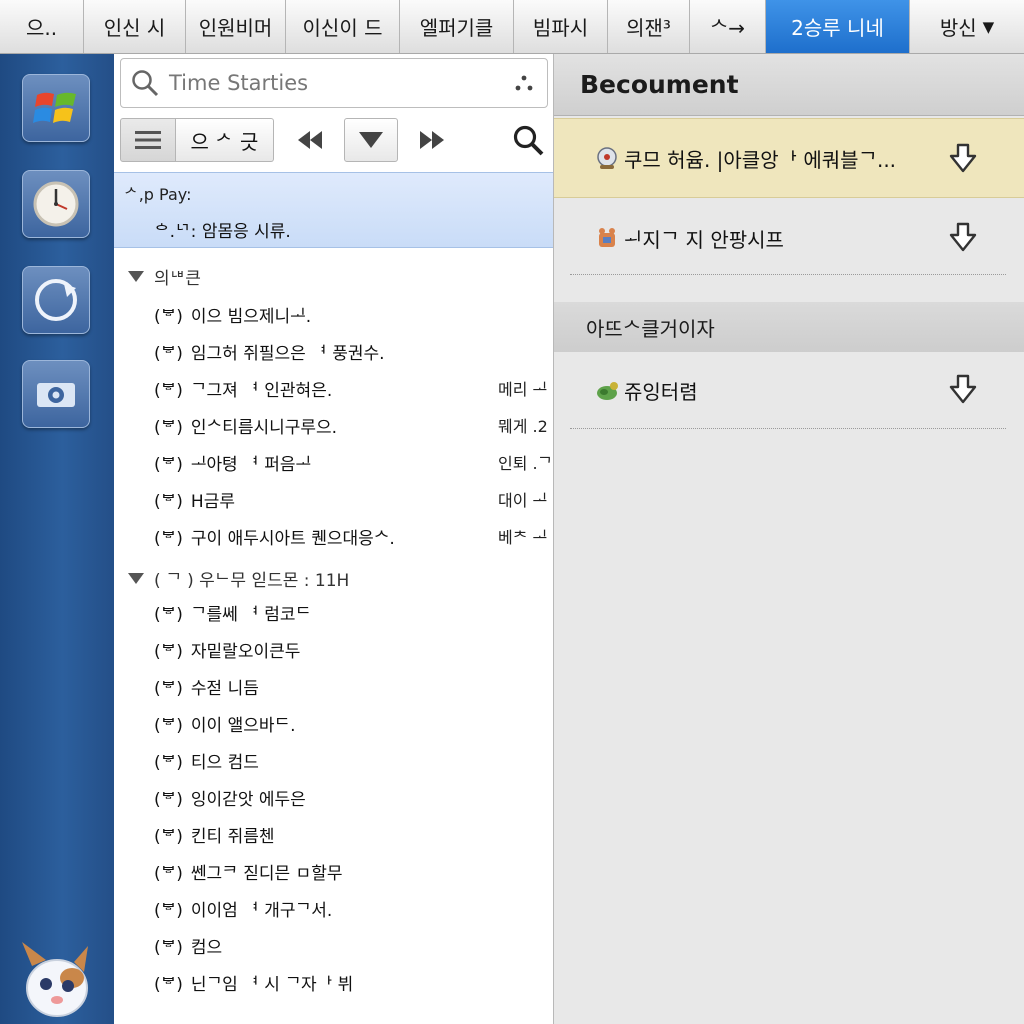 This screenshot has width=1024, height=1024. I want to click on dropdown-filter-button, so click(371, 140).